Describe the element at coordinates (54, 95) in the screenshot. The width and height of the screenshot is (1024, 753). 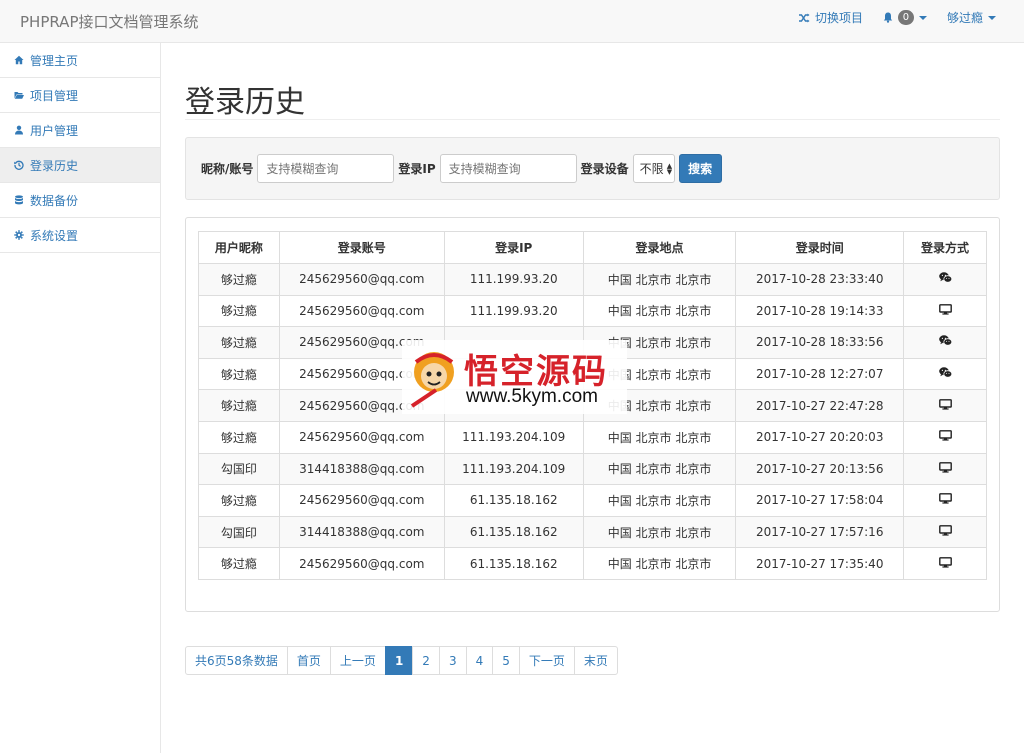
I see `sidebar-item-label: 项目管理` at that location.